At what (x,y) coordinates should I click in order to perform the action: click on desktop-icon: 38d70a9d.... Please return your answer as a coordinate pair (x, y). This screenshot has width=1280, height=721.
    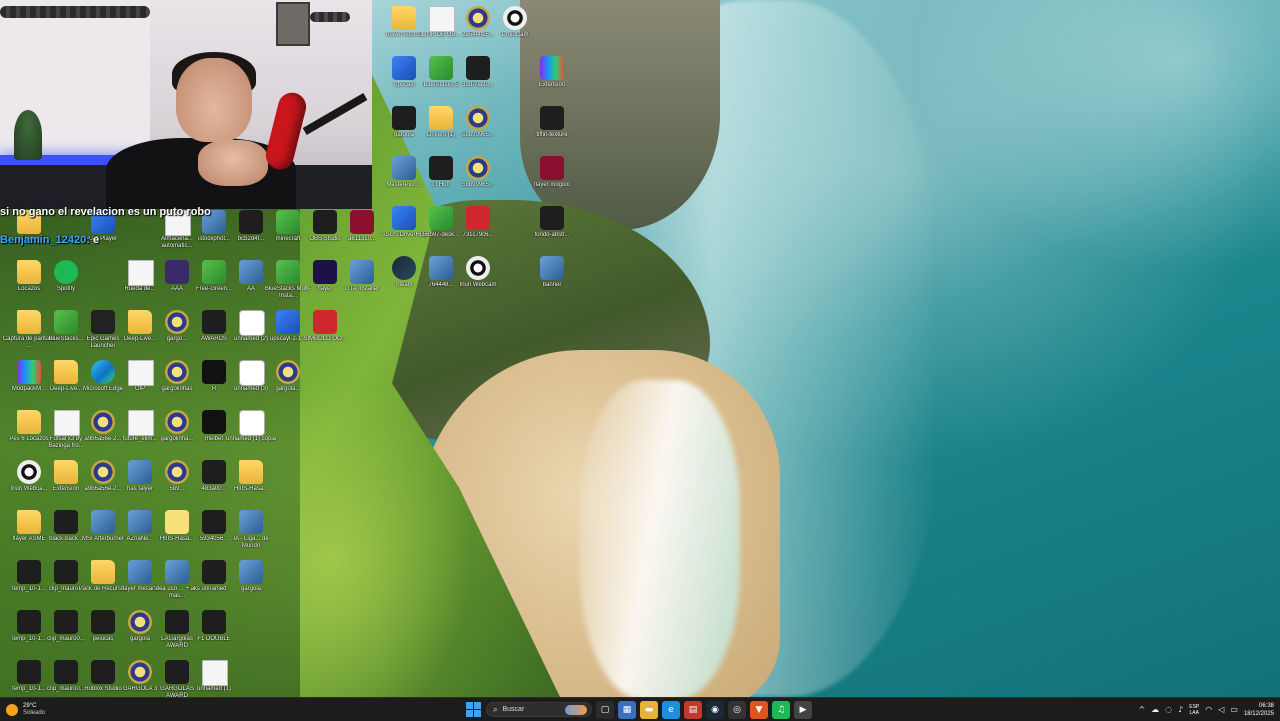
    Looking at the image, I should click on (478, 77).